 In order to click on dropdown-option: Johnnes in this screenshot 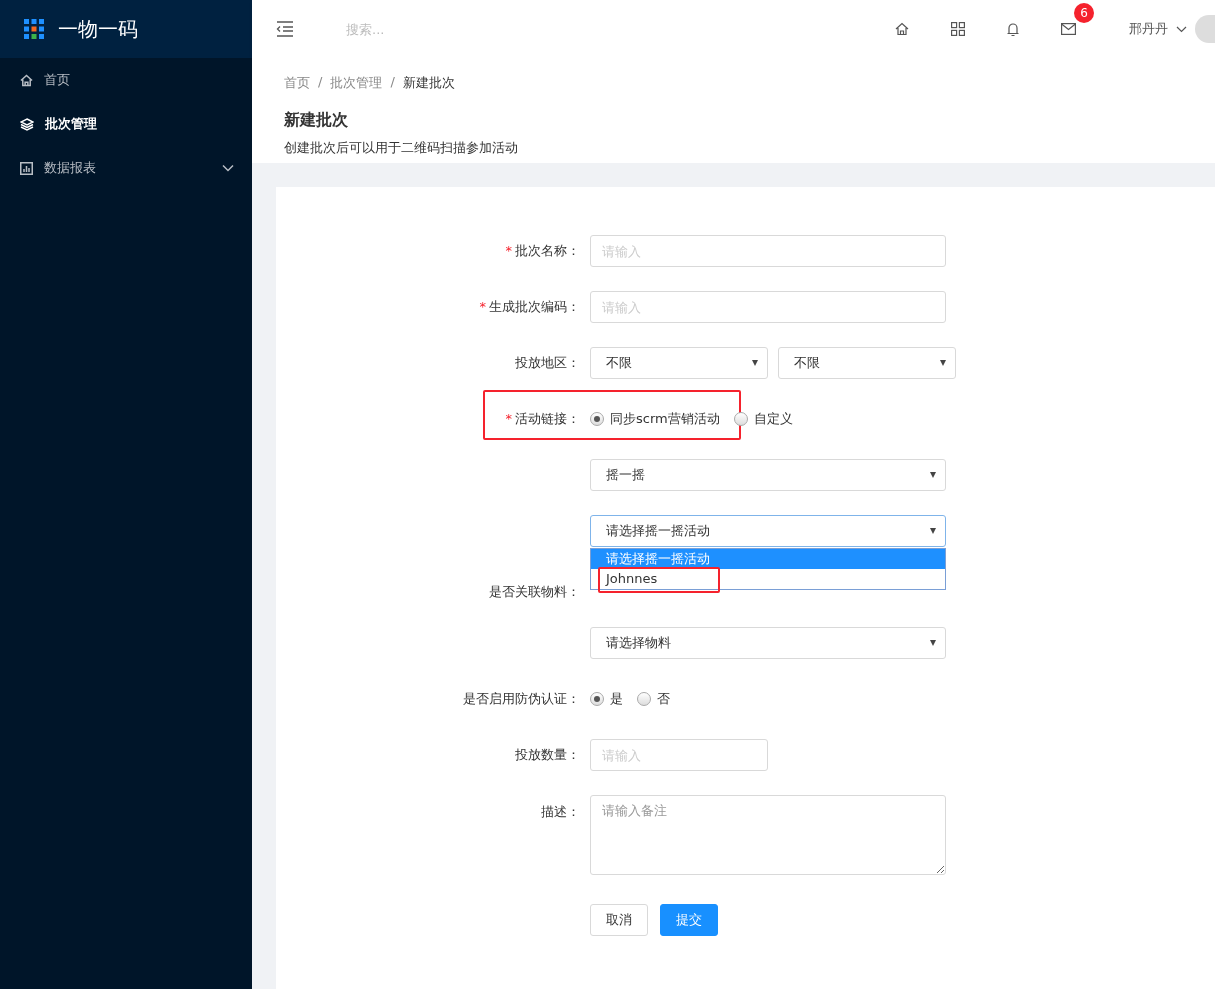, I will do `click(768, 579)`.